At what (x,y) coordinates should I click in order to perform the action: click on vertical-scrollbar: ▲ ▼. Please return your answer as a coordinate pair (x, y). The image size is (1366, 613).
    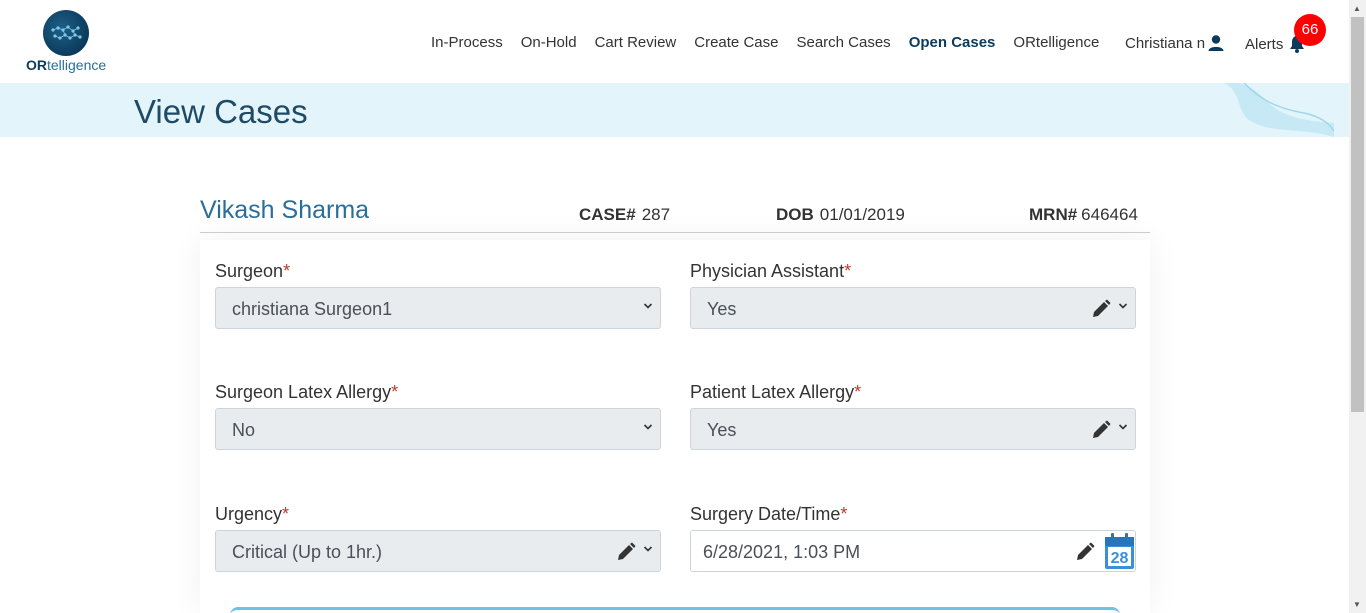
    Looking at the image, I should click on (1357, 306).